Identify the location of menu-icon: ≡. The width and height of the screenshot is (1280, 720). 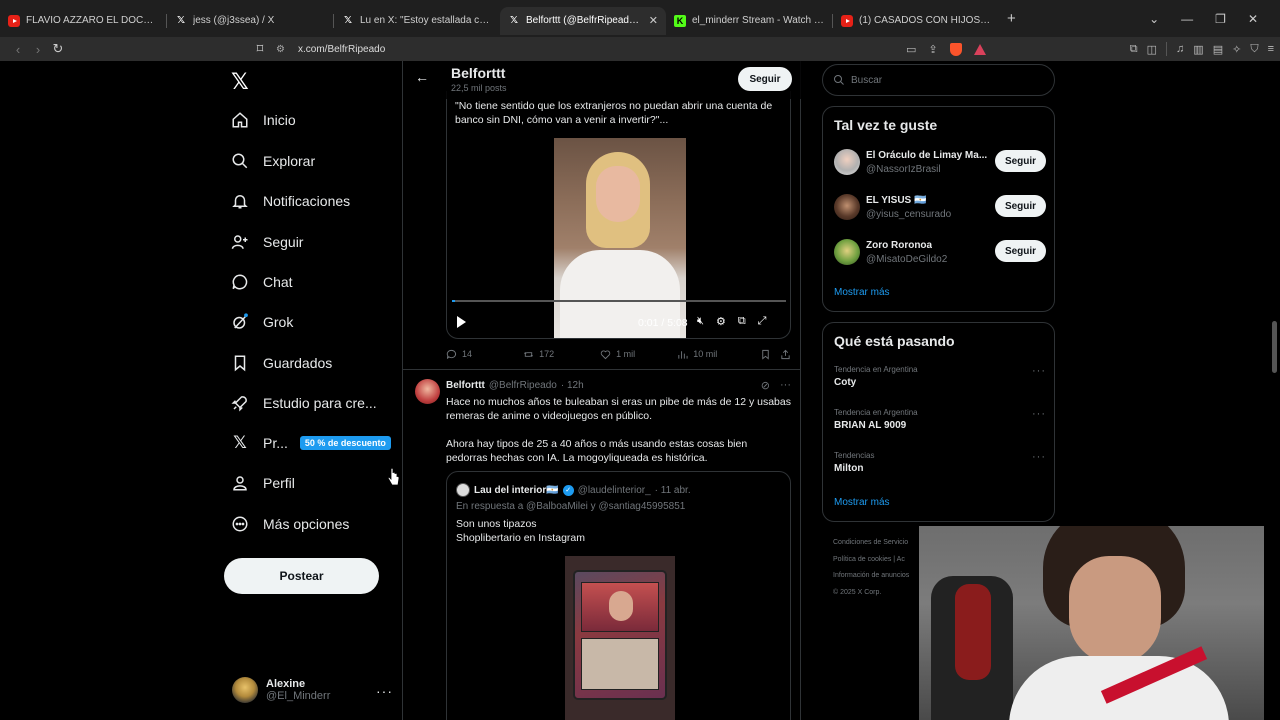
(1271, 49).